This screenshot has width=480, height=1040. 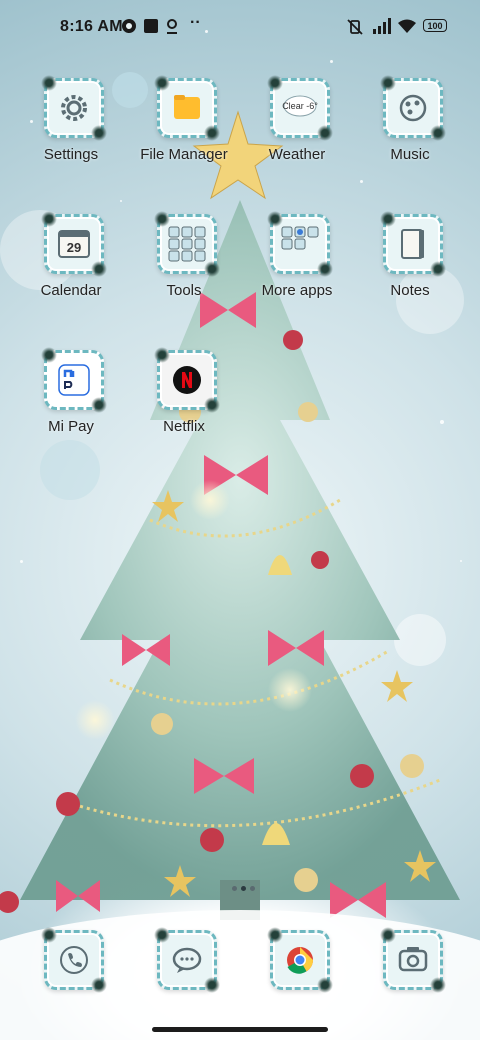 I want to click on app-label: Netflix, so click(x=184, y=426).